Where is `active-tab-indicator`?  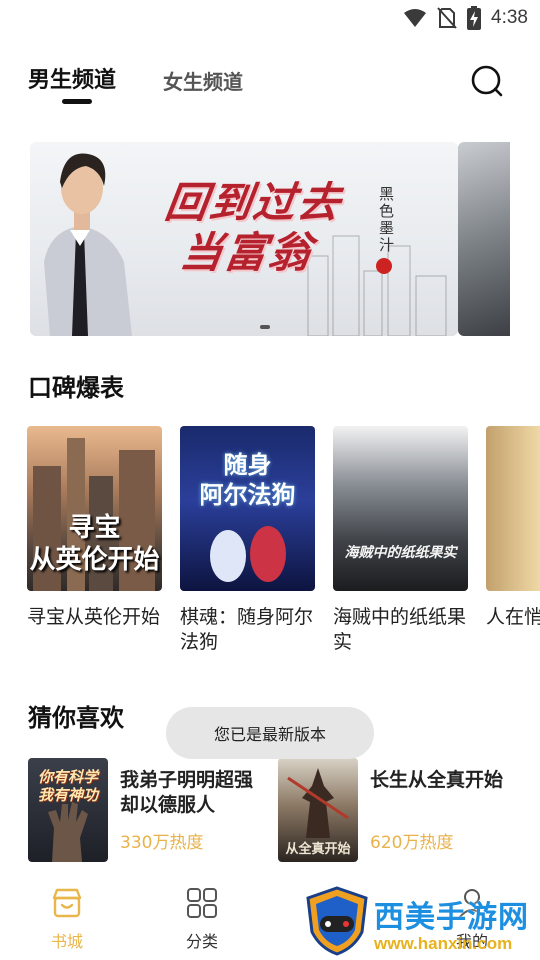
active-tab-indicator is located at coordinates (77, 101).